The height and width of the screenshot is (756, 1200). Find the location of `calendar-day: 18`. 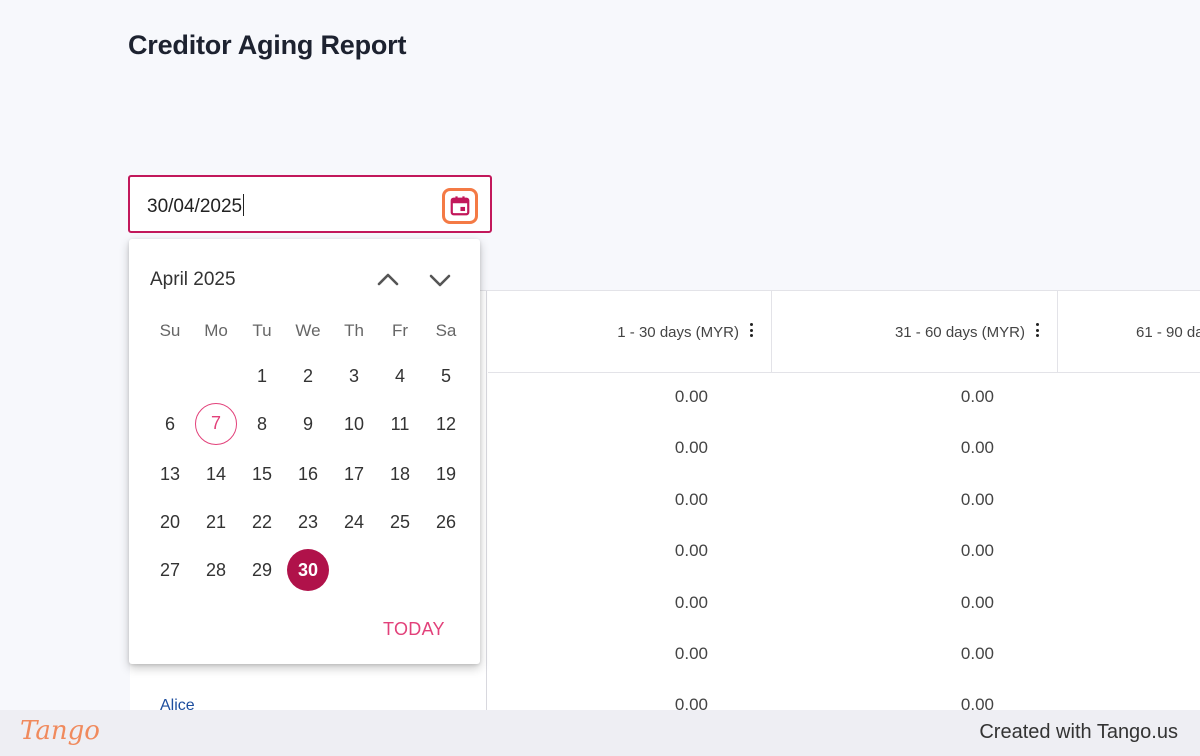

calendar-day: 18 is located at coordinates (400, 474).